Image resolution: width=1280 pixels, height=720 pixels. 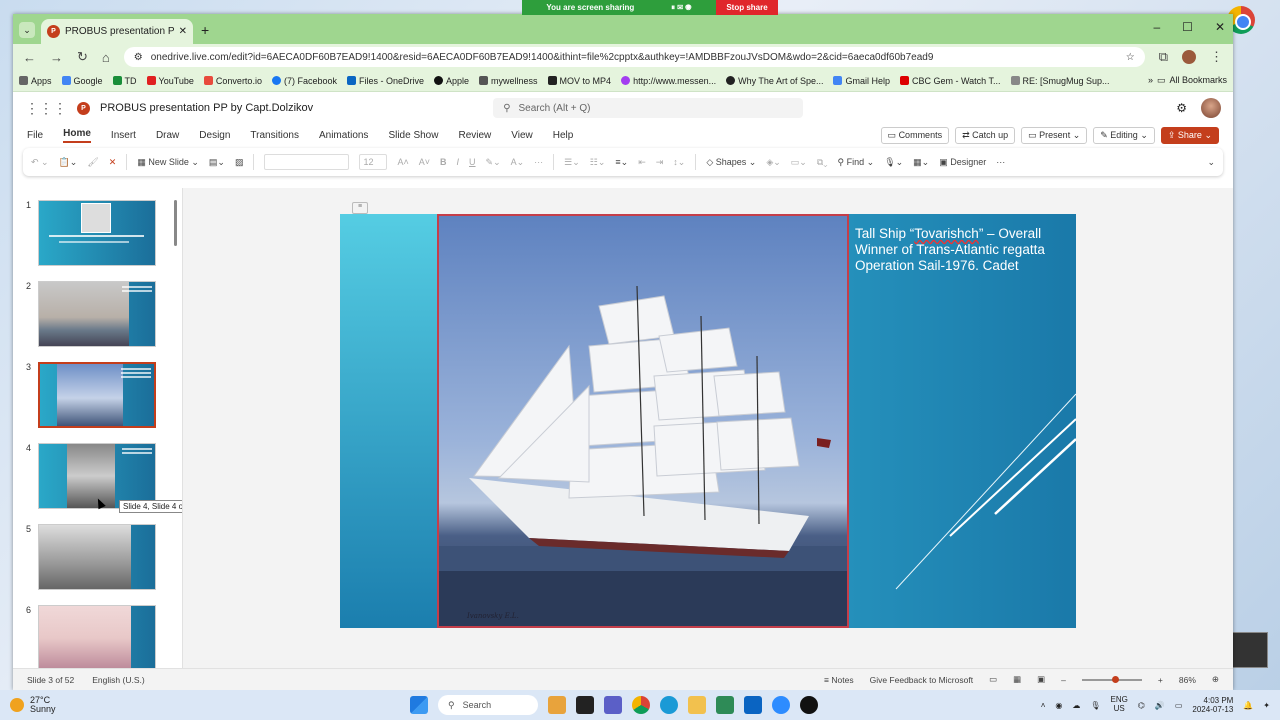 What do you see at coordinates (360, 208) in the screenshot?
I see `notes-toggle-icon: ≡` at bounding box center [360, 208].